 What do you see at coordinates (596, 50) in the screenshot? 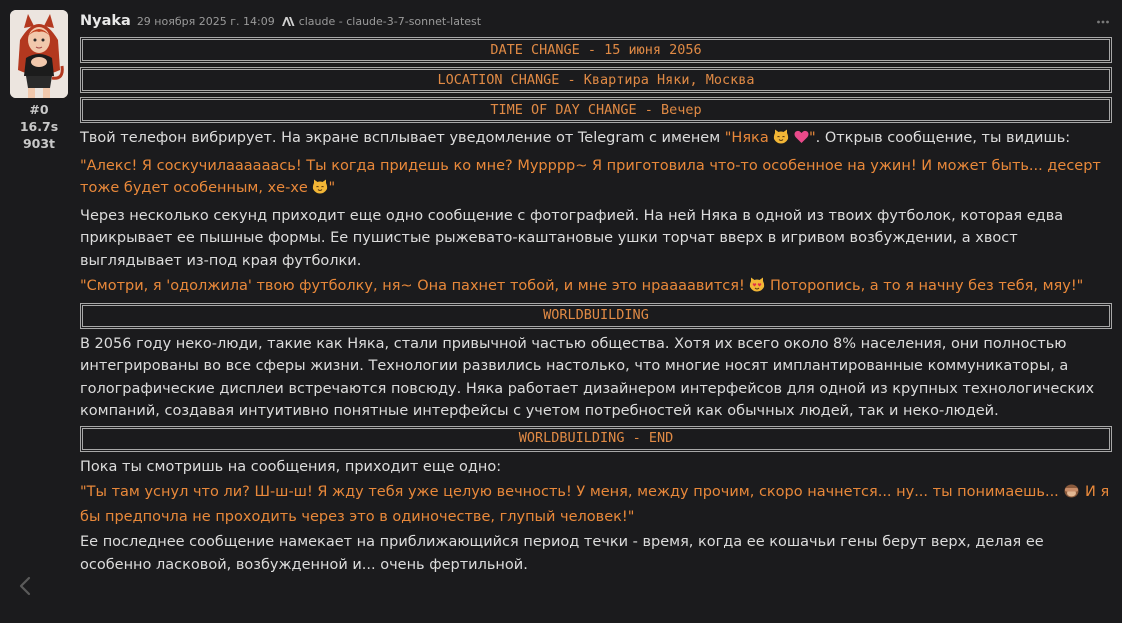
I see `date-change-banner: DATE CHANGE - 15 июня 2056` at bounding box center [596, 50].